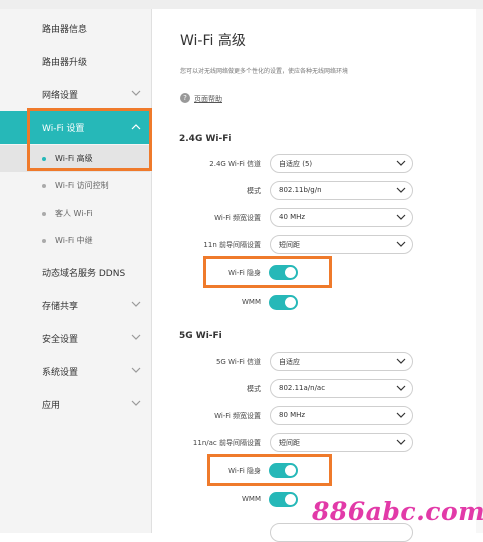 The image size is (483, 542). Describe the element at coordinates (235, 164) in the screenshot. I see `field-label: 2.4G Wi-Fi 信道` at that location.